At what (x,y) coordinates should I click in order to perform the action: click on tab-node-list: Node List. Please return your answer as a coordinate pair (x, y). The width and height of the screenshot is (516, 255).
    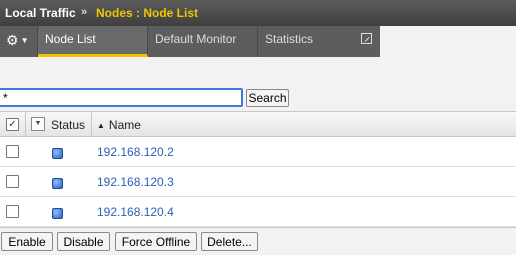
    Looking at the image, I should click on (93, 41).